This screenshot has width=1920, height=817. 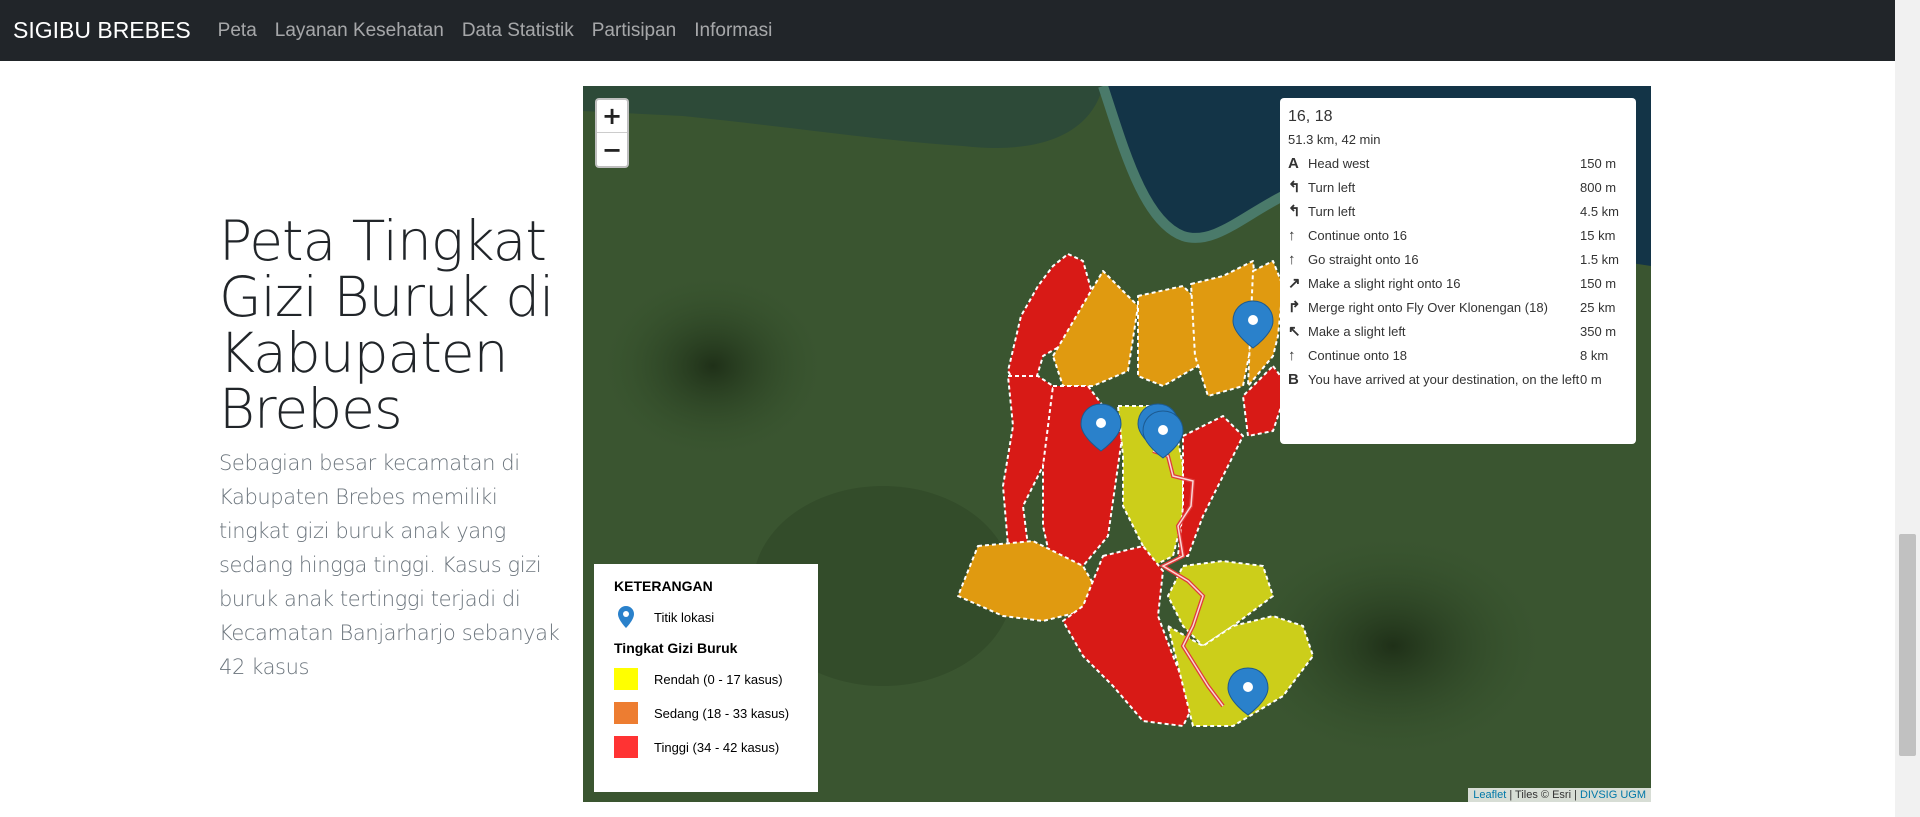 I want to click on scrollbar-thumb, so click(x=1907, y=645).